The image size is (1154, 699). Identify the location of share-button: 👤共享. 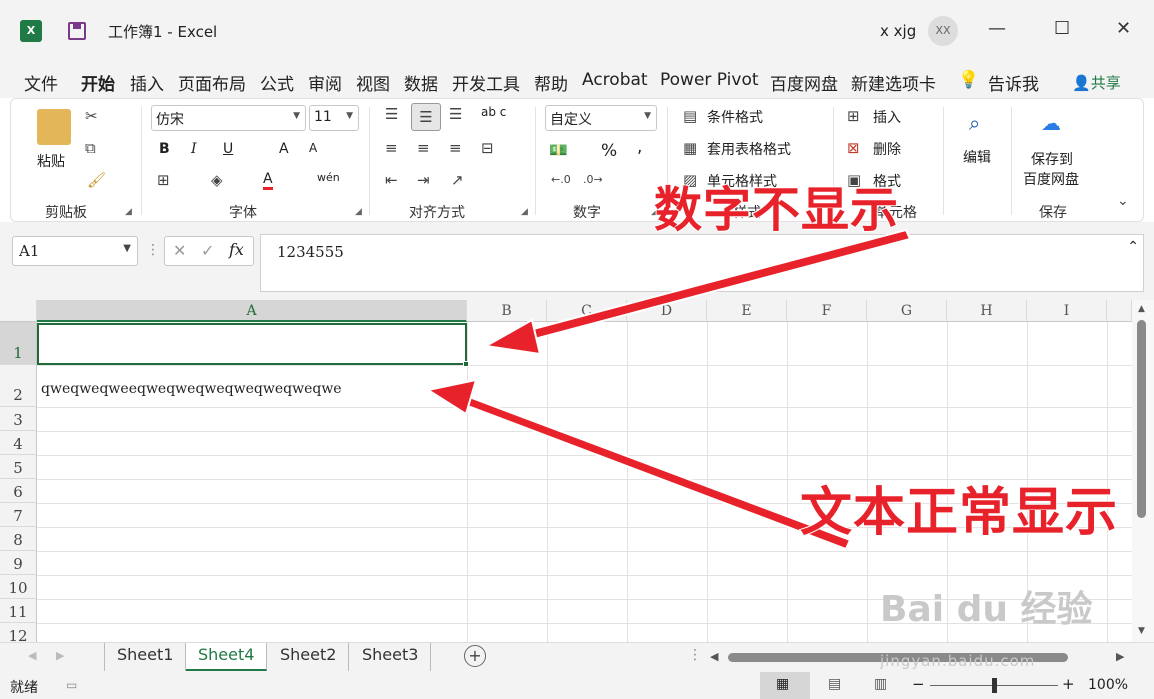
(1096, 82).